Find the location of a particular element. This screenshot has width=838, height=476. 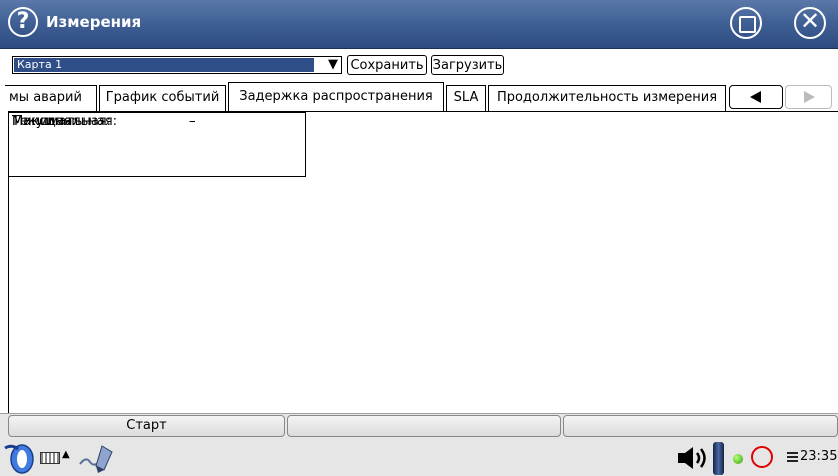

start-button: Старт is located at coordinates (146, 426).